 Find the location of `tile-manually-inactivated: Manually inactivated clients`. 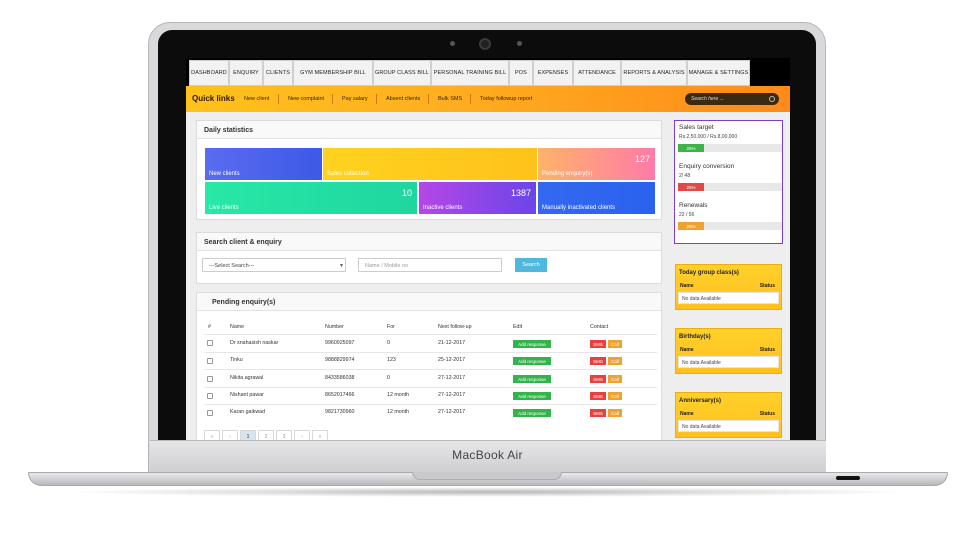

tile-manually-inactivated: Manually inactivated clients is located at coordinates (596, 198).